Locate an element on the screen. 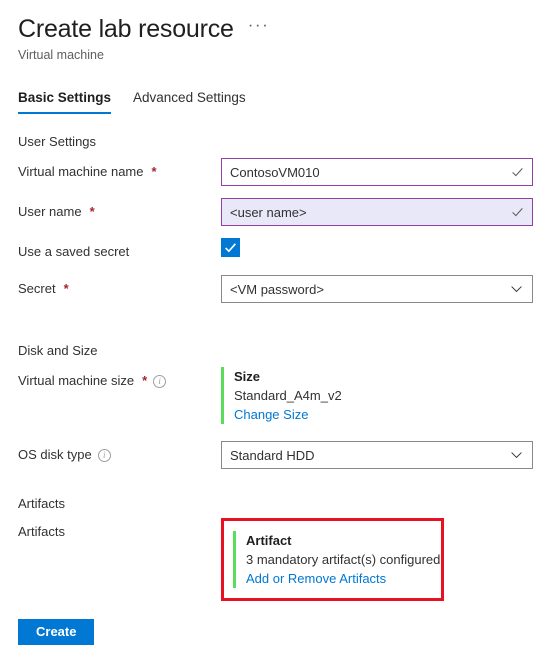 The height and width of the screenshot is (645, 559). label-user-name-text: User name is located at coordinates (50, 211).